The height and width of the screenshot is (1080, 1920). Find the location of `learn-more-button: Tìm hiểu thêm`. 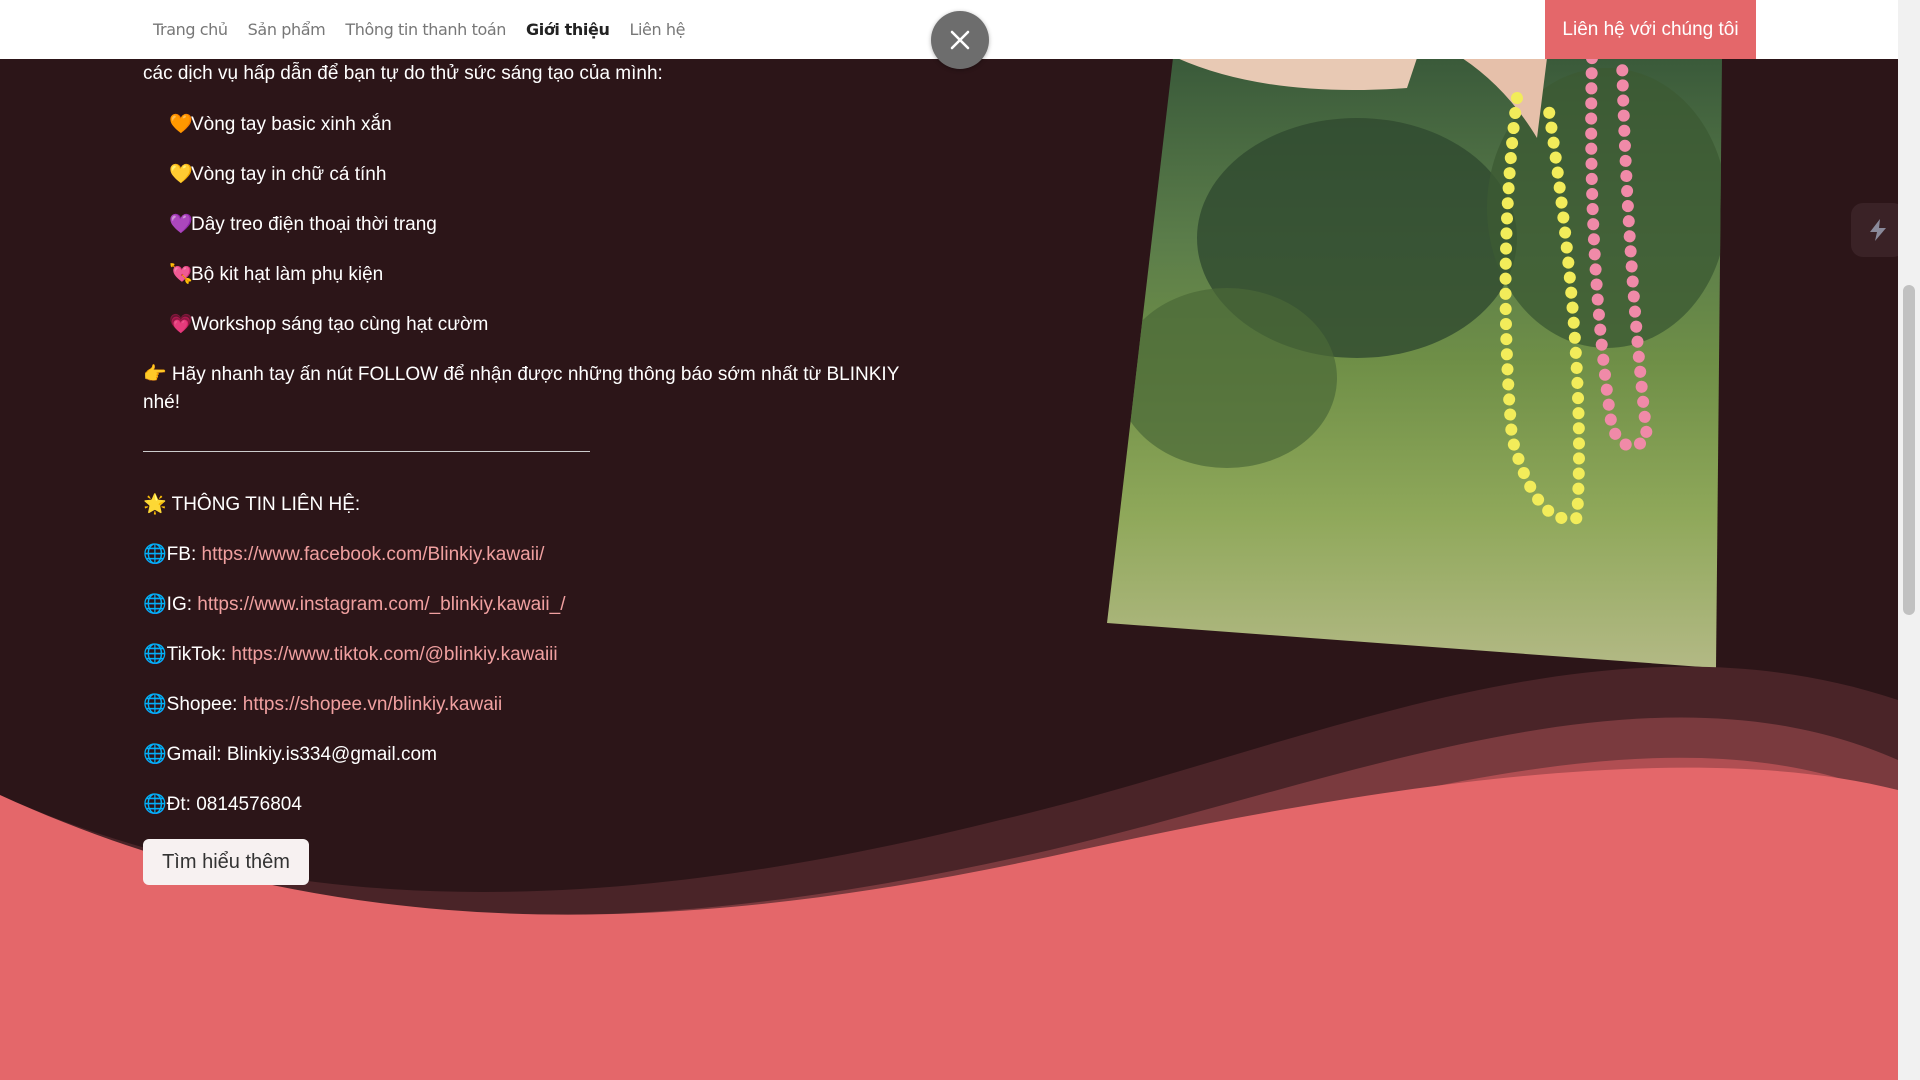

learn-more-button: Tìm hiểu thêm is located at coordinates (226, 862).